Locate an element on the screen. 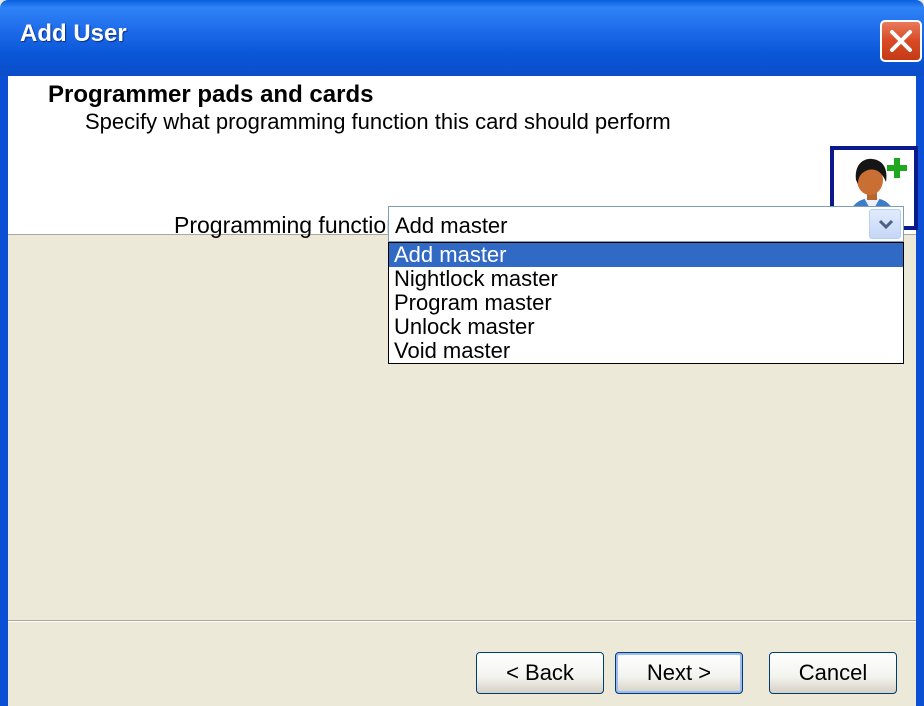 Image resolution: width=924 pixels, height=706 pixels. dropdown-option-unlock-master: Unlock master is located at coordinates (646, 327).